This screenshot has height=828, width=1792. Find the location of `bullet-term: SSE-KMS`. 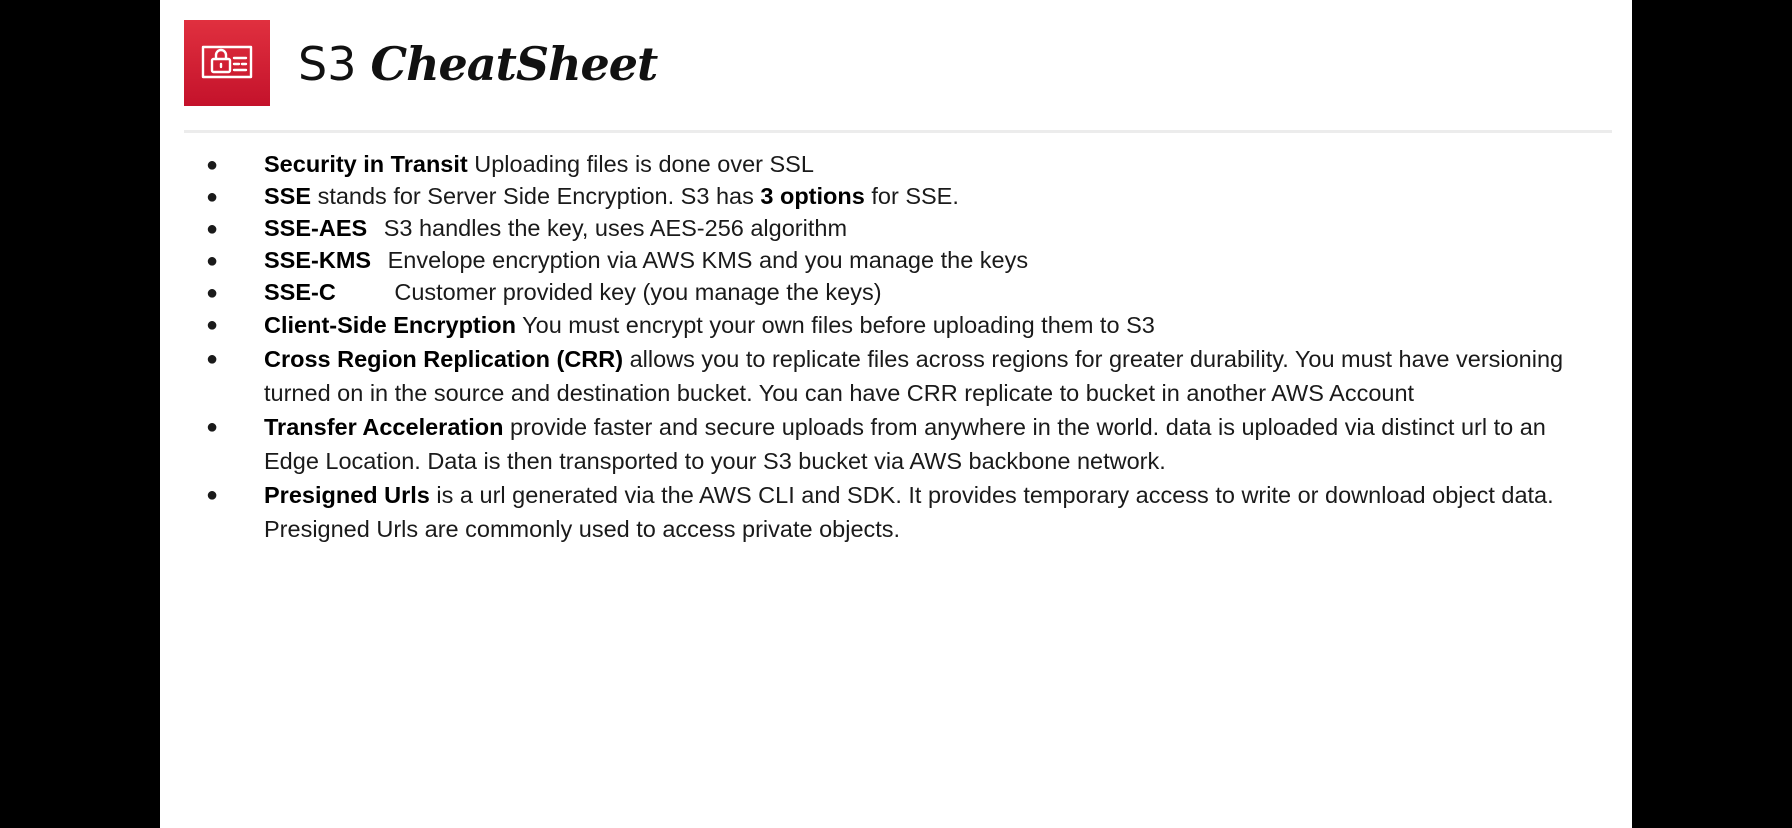

bullet-term: SSE-KMS is located at coordinates (318, 260).